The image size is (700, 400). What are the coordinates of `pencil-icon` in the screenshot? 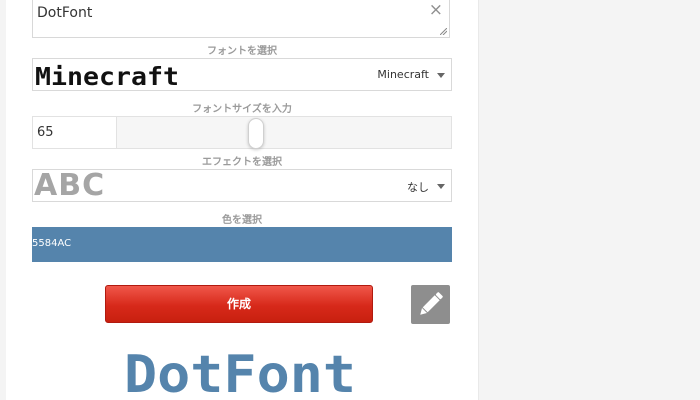 It's located at (431, 303).